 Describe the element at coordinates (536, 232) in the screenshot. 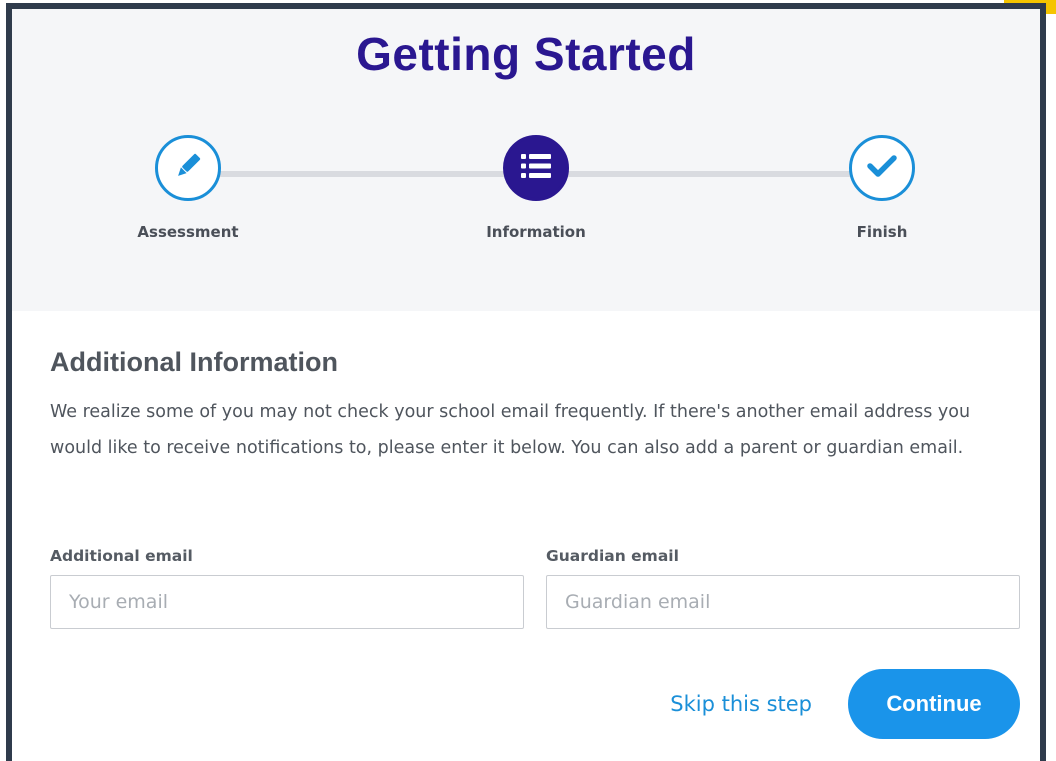

I see `step-label-information: Information` at that location.